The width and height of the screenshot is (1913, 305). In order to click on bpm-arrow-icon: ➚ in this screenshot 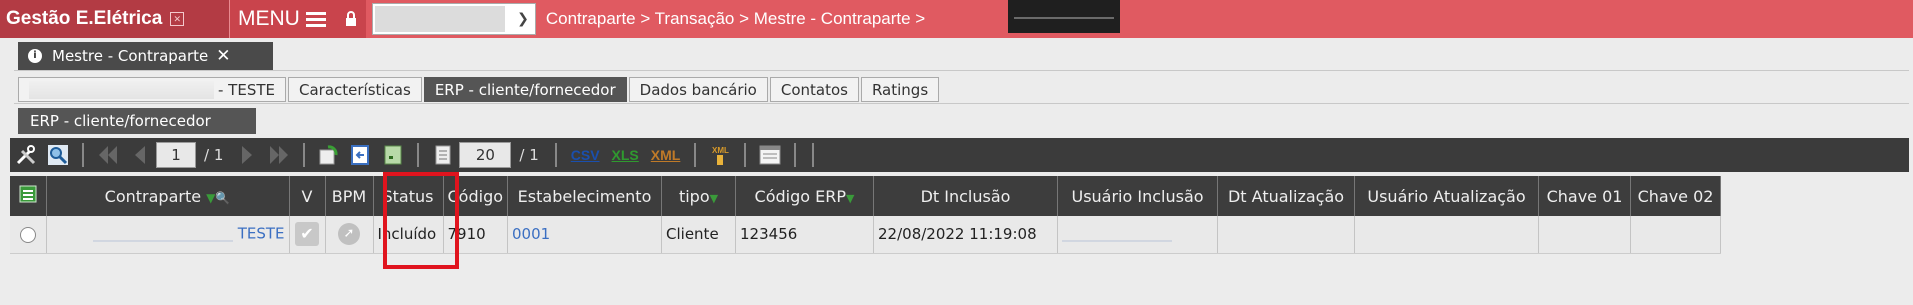, I will do `click(349, 234)`.